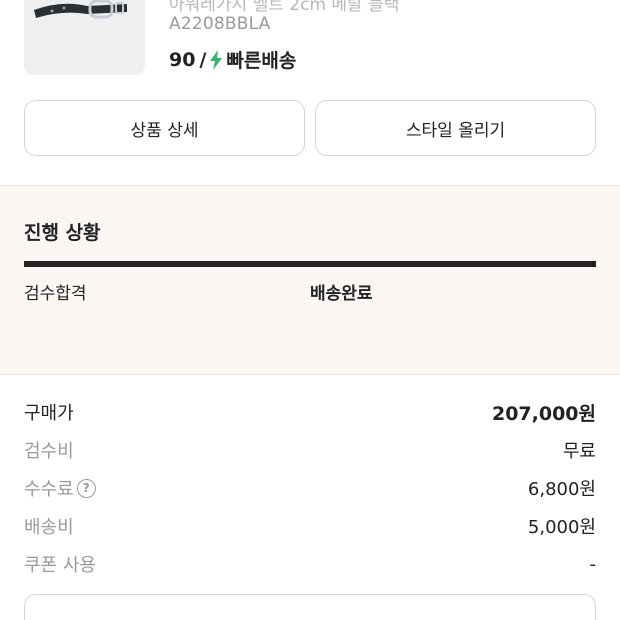 The image size is (620, 620). Describe the element at coordinates (579, 451) in the screenshot. I see `inspection-fee-value: 무료` at that location.